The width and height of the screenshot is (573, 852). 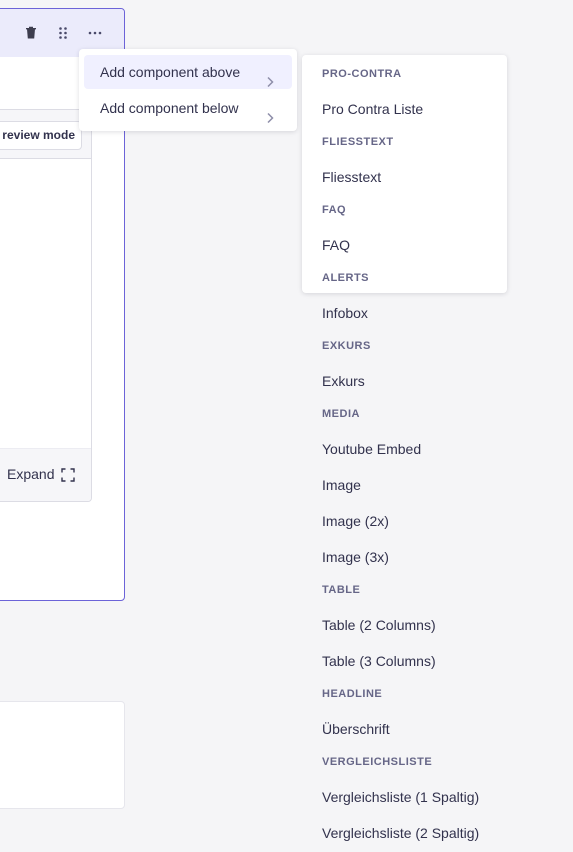 I want to click on component-option: Image (2x), so click(x=355, y=521).